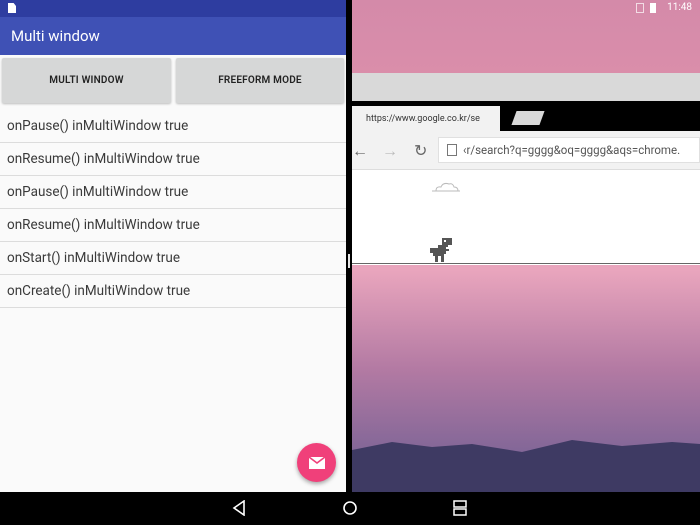  What do you see at coordinates (173, 8) in the screenshot?
I see `left-status-bar` at bounding box center [173, 8].